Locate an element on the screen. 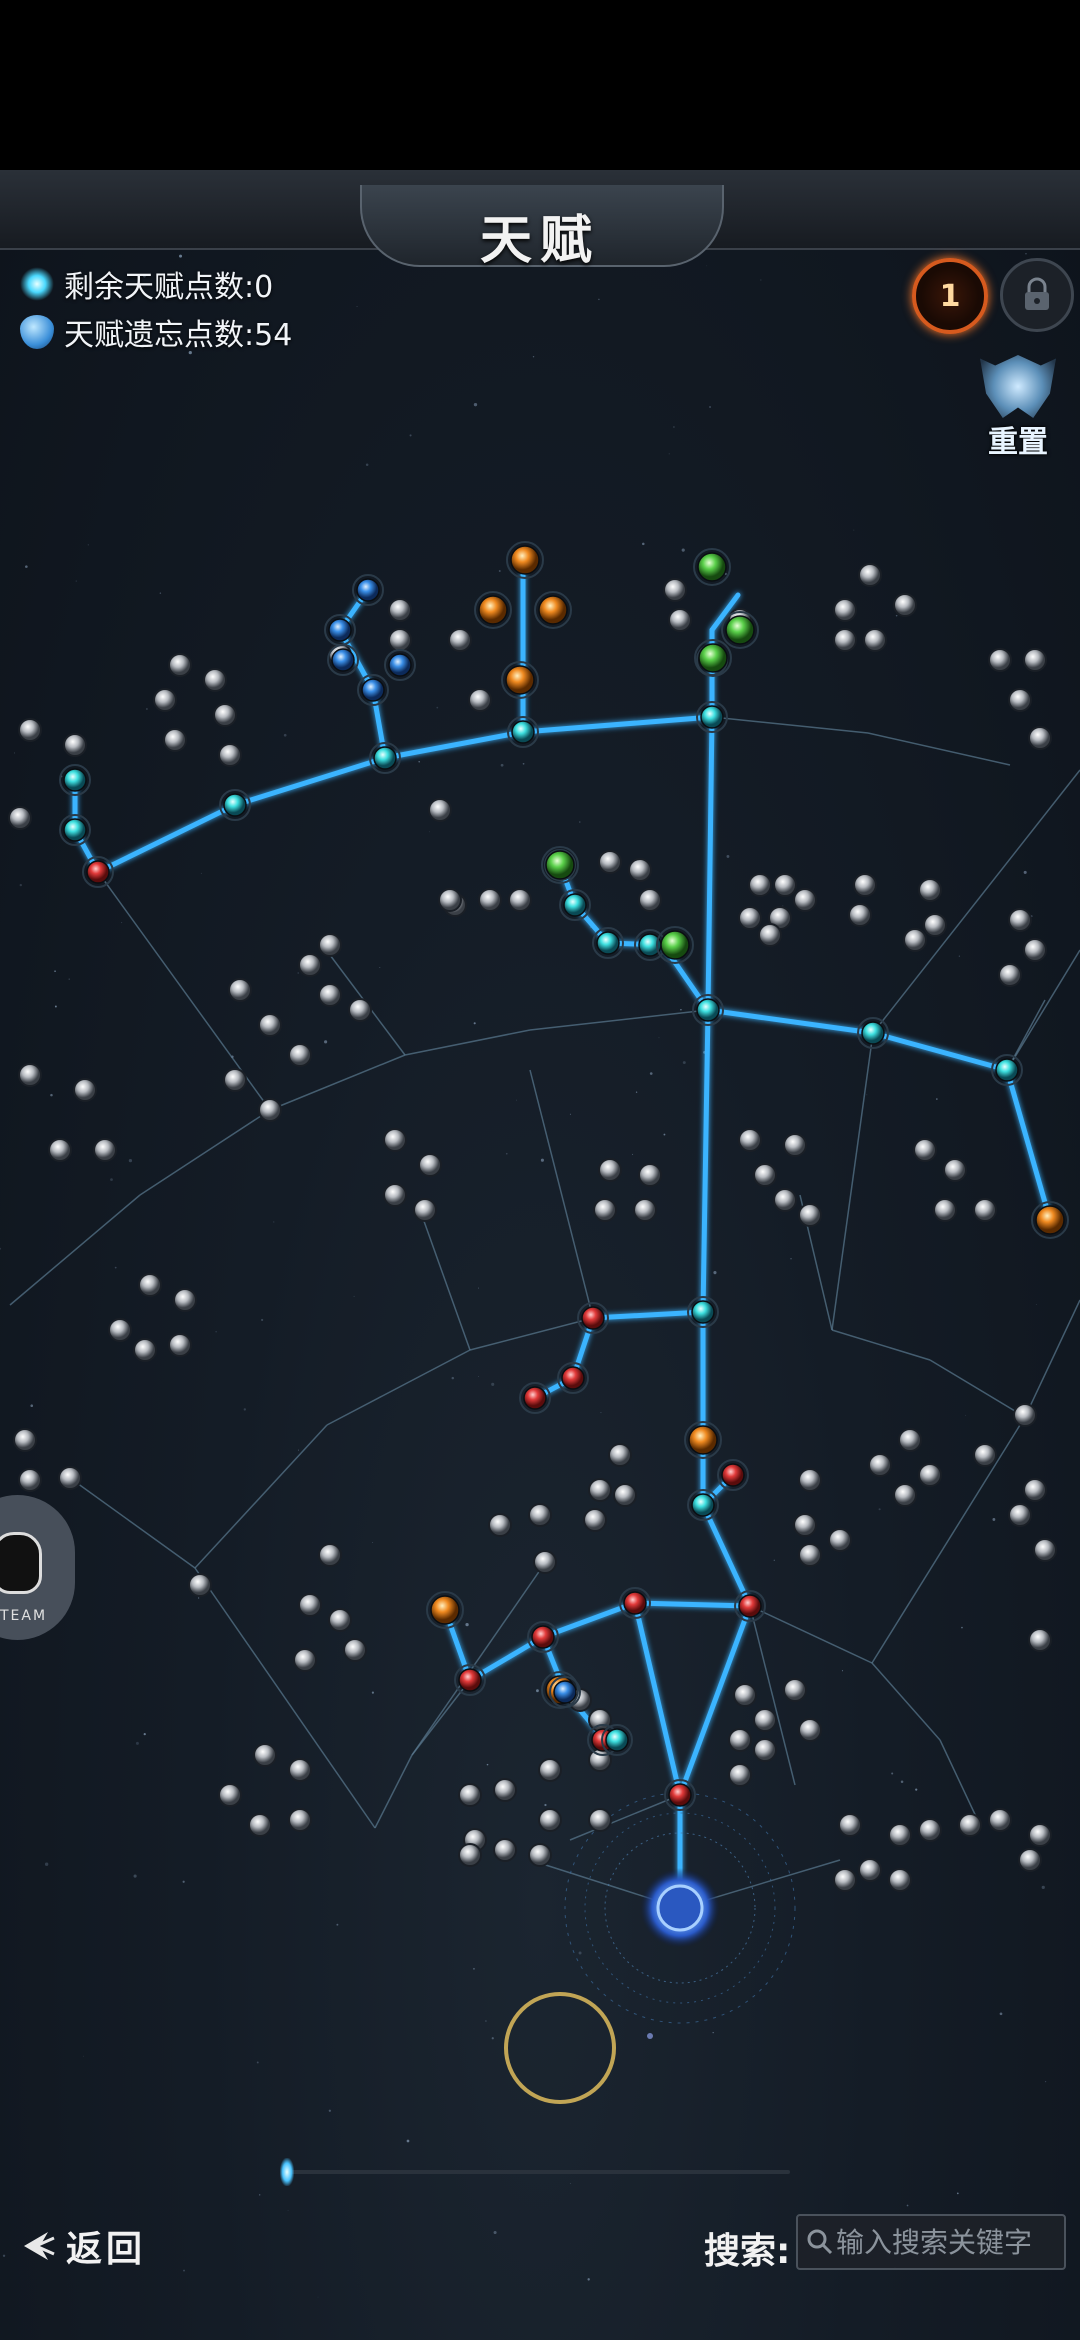 The width and height of the screenshot is (1080, 2340). reset-emblem-icon is located at coordinates (1018, 386).